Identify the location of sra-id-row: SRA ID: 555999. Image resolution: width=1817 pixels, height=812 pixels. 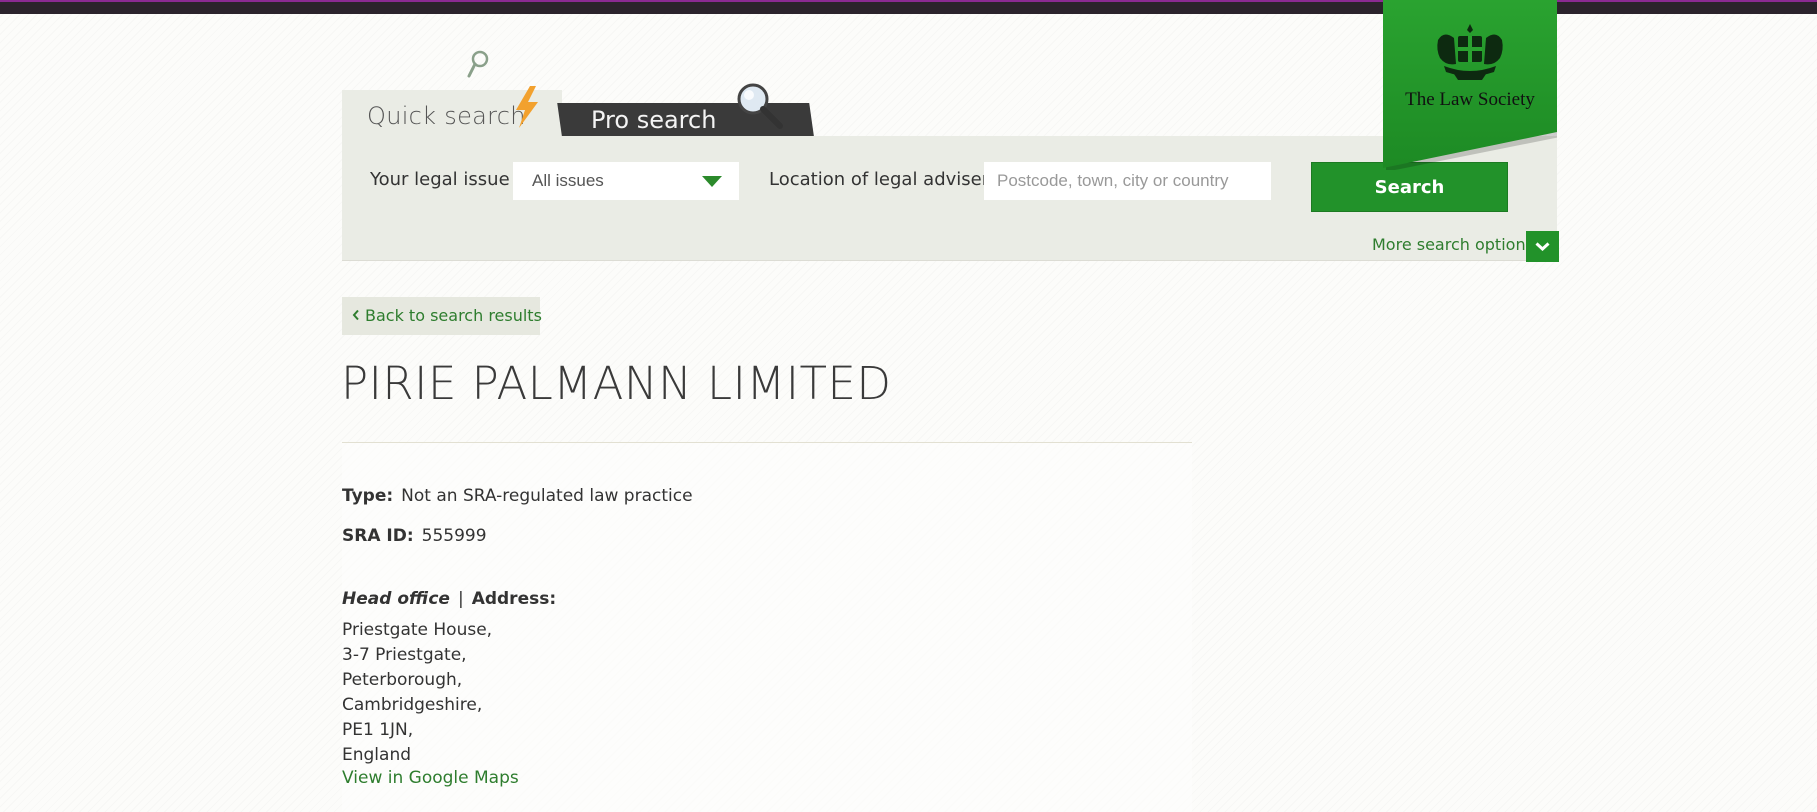
(414, 536).